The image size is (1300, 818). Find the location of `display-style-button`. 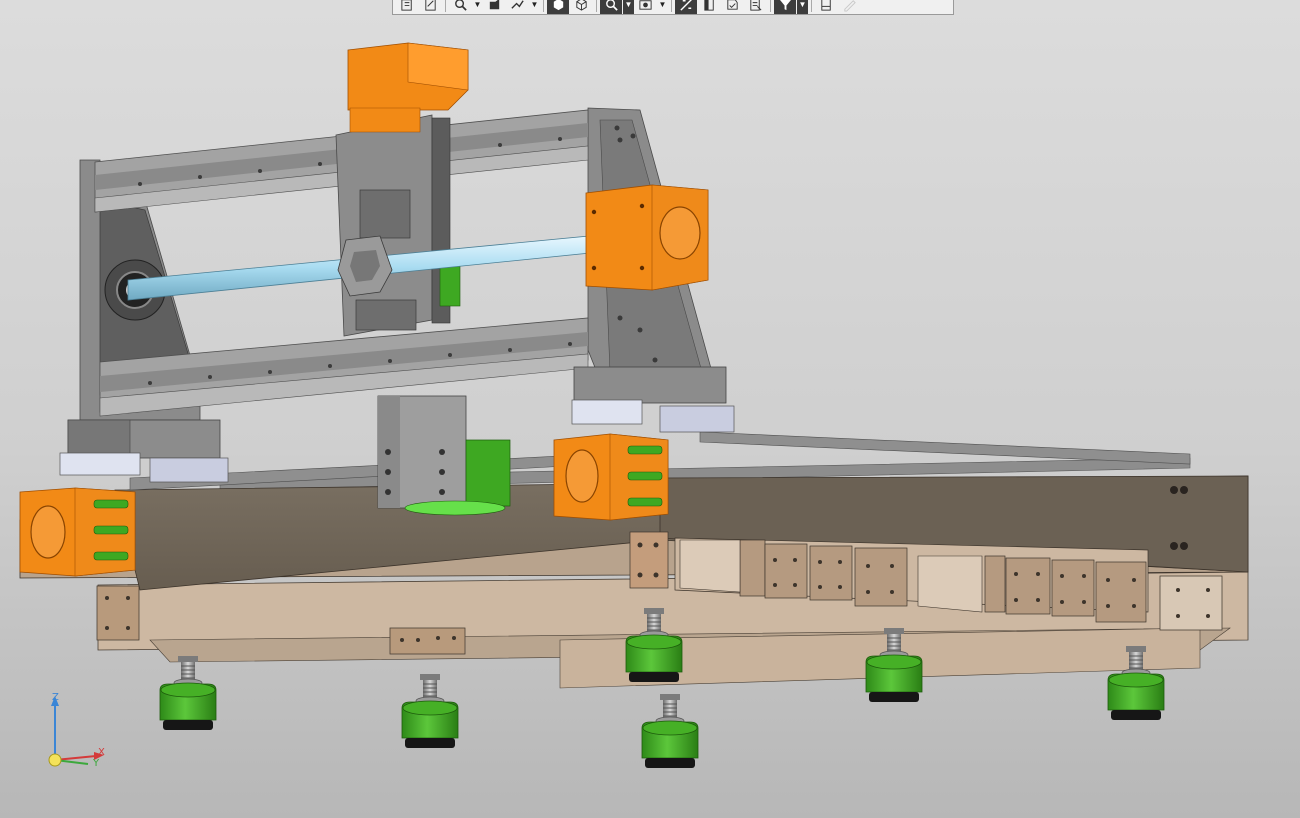

display-style-button is located at coordinates (645, 7).